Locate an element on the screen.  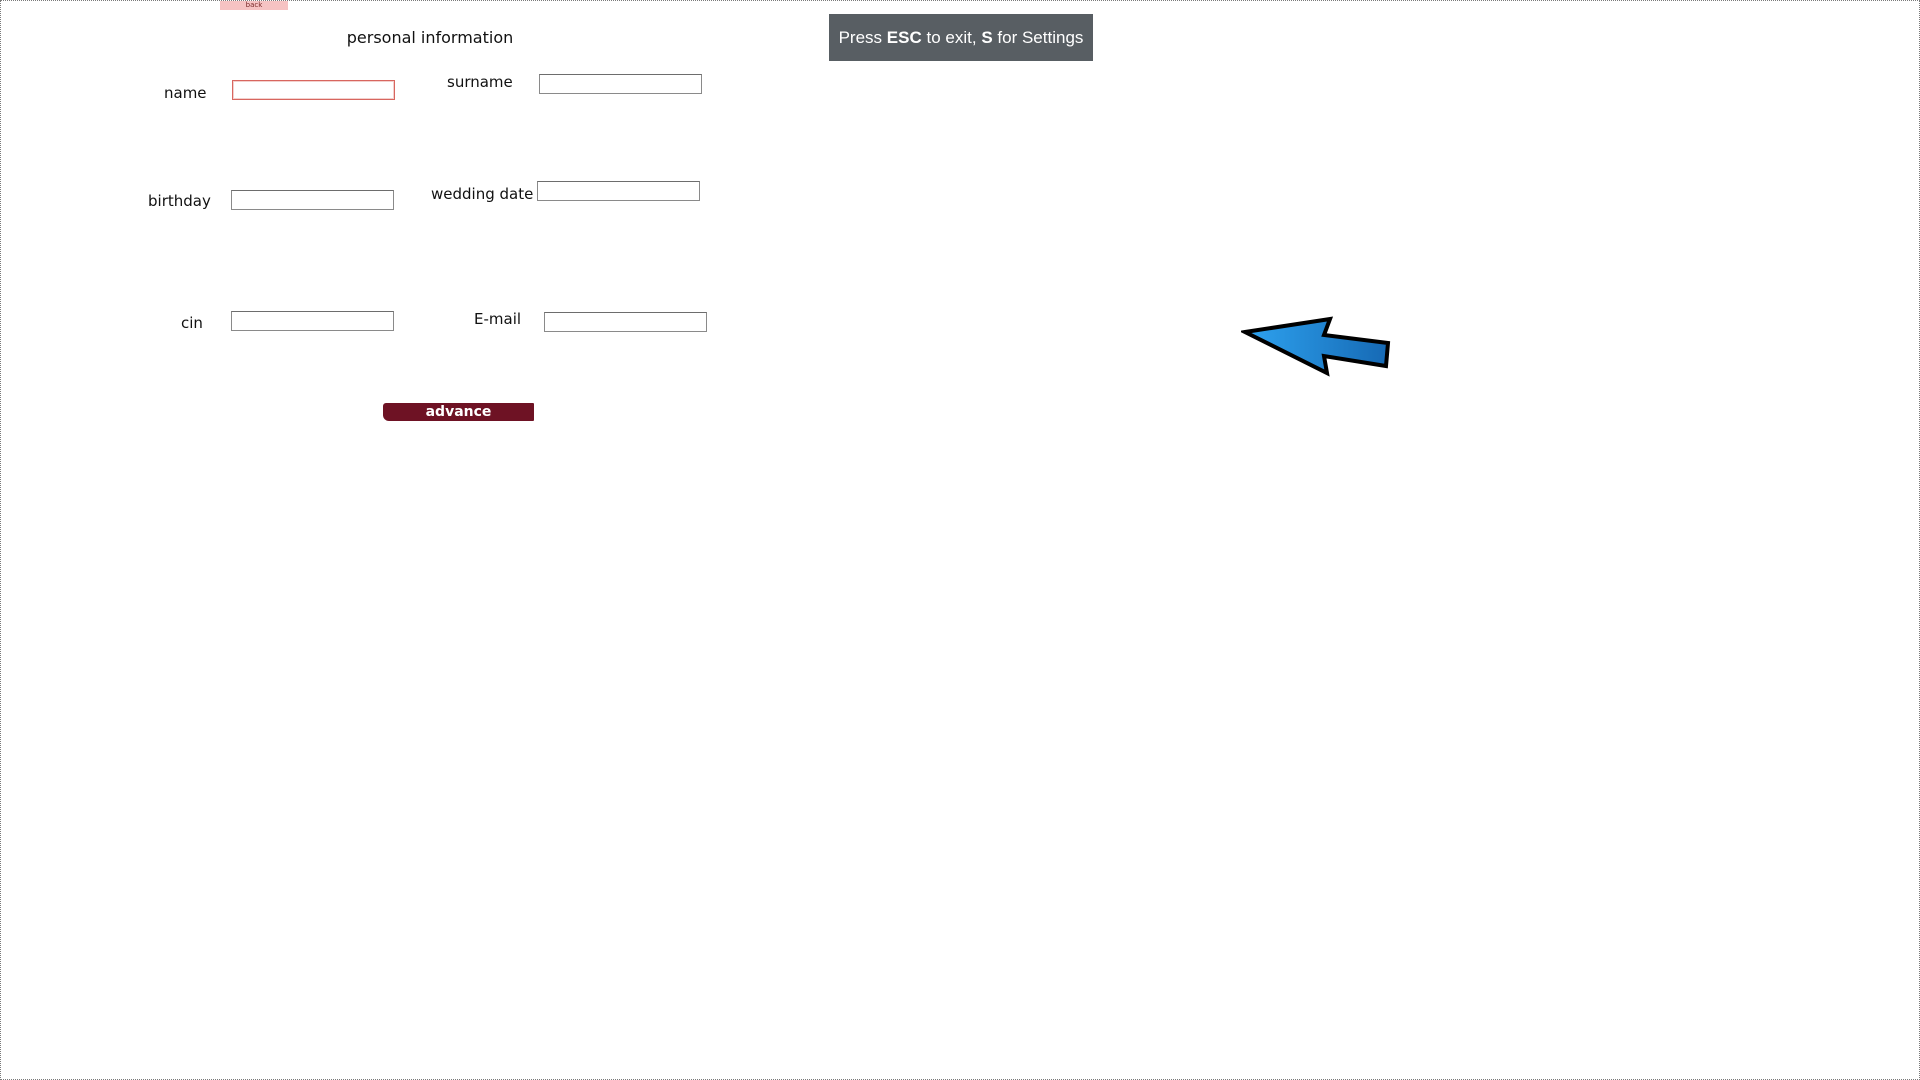
exit-hint-banner: Press ESC to exit, S for Settings is located at coordinates (961, 37).